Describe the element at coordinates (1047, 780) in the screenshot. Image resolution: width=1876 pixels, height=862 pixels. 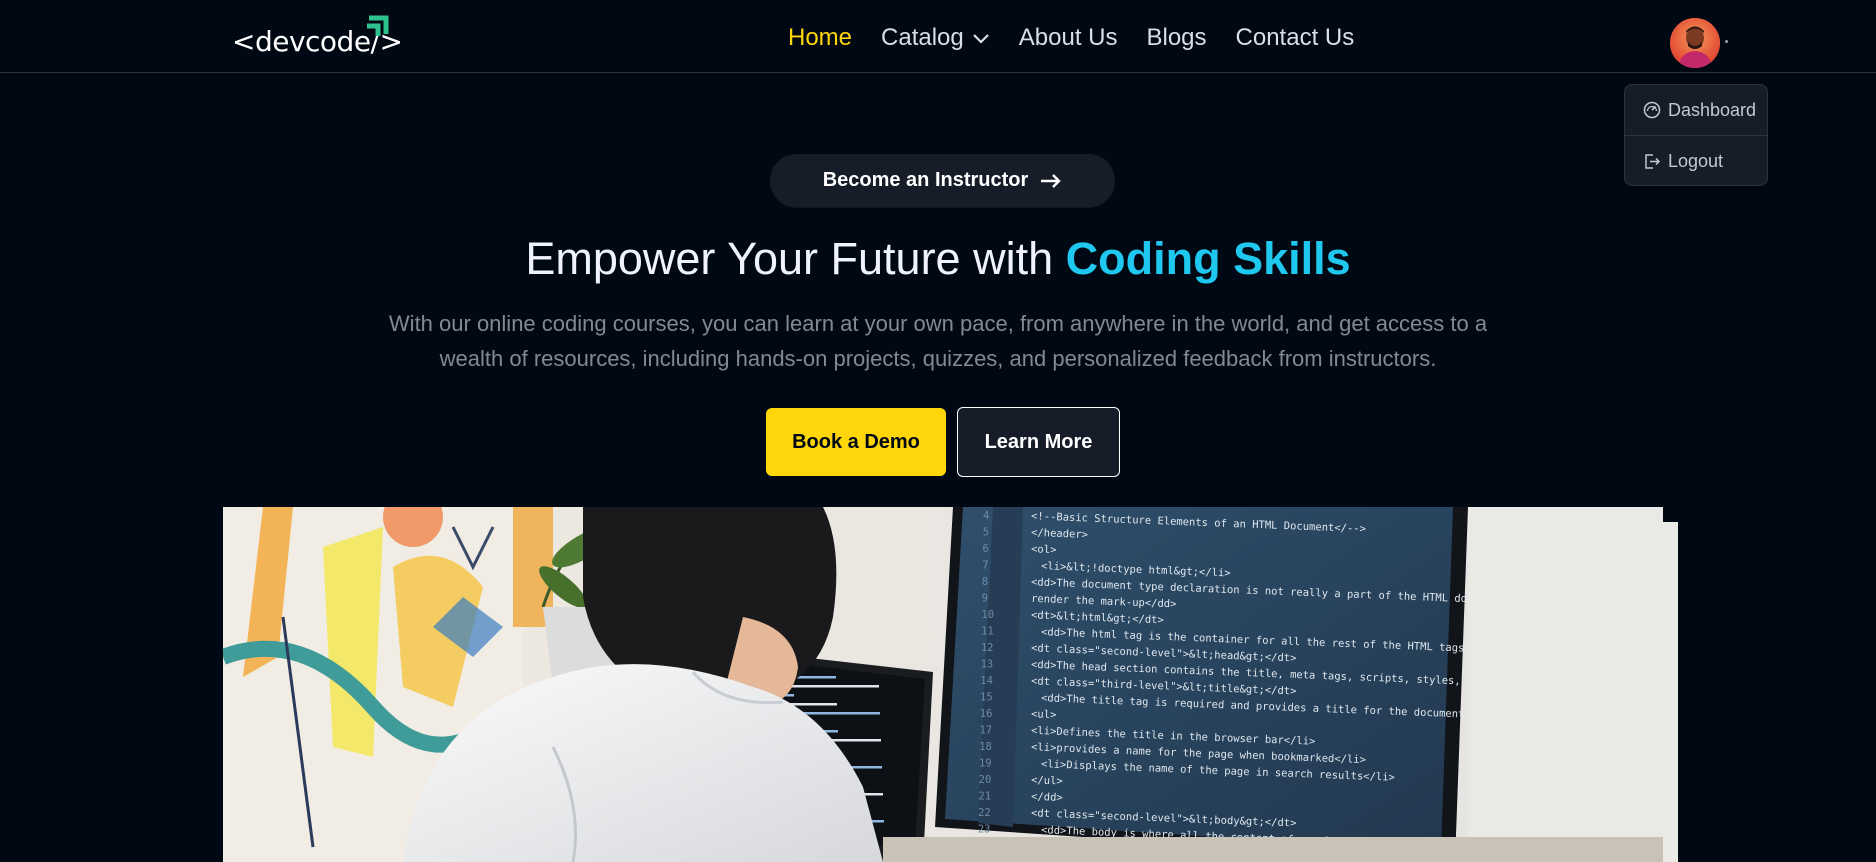
I see `code-line: </ul>` at that location.